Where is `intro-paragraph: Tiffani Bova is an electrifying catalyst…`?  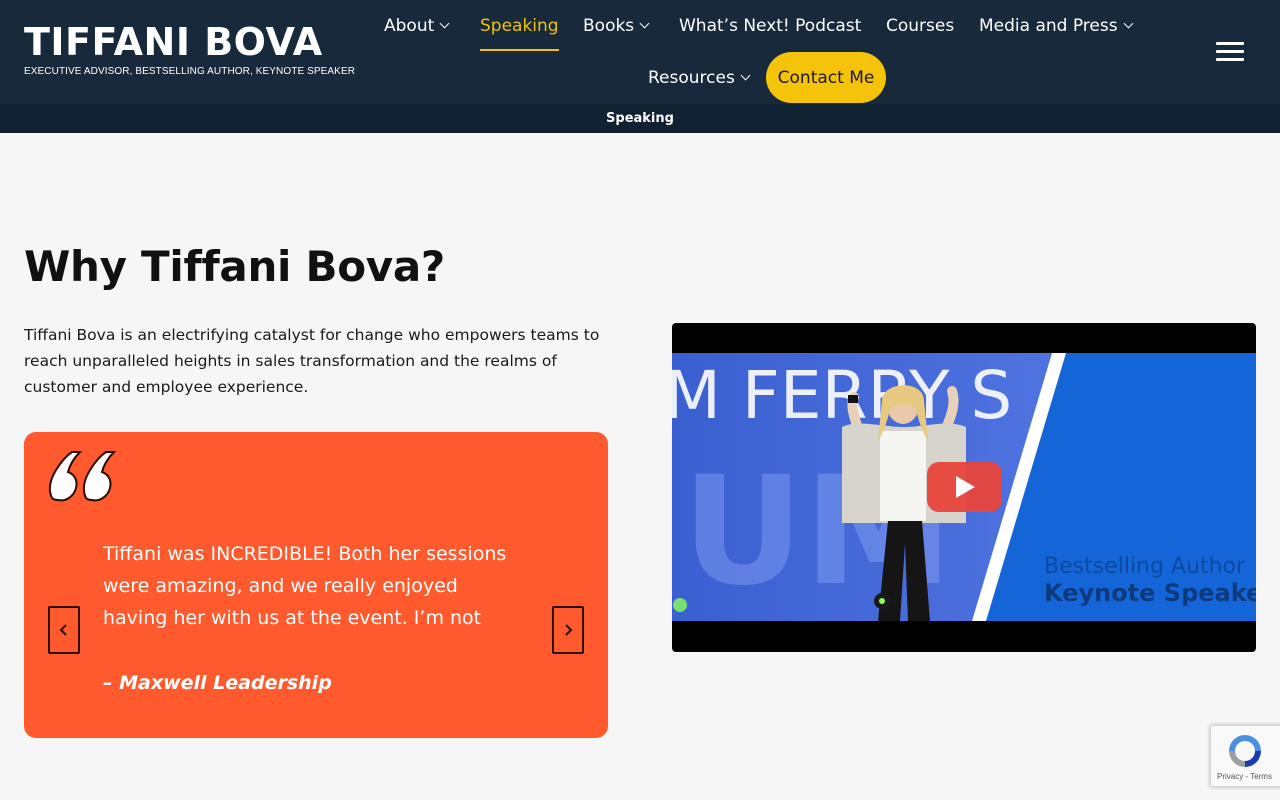 intro-paragraph: Tiffani Bova is an electrifying catalyst… is located at coordinates (312, 361).